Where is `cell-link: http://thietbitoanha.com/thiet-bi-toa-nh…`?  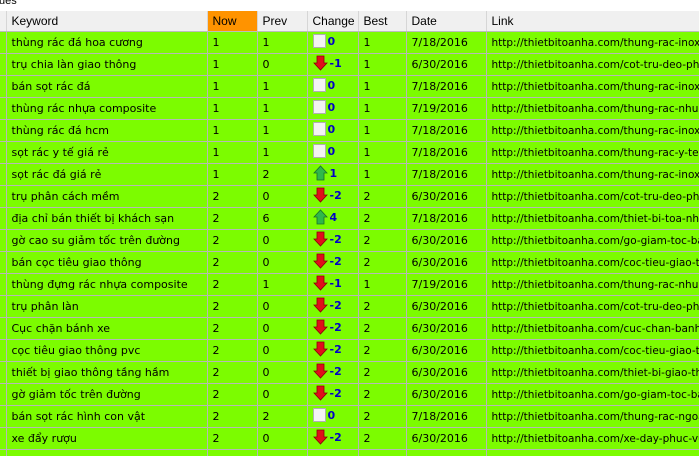
cell-link: http://thietbitoanha.com/thiet-bi-toa-nh… is located at coordinates (592, 218).